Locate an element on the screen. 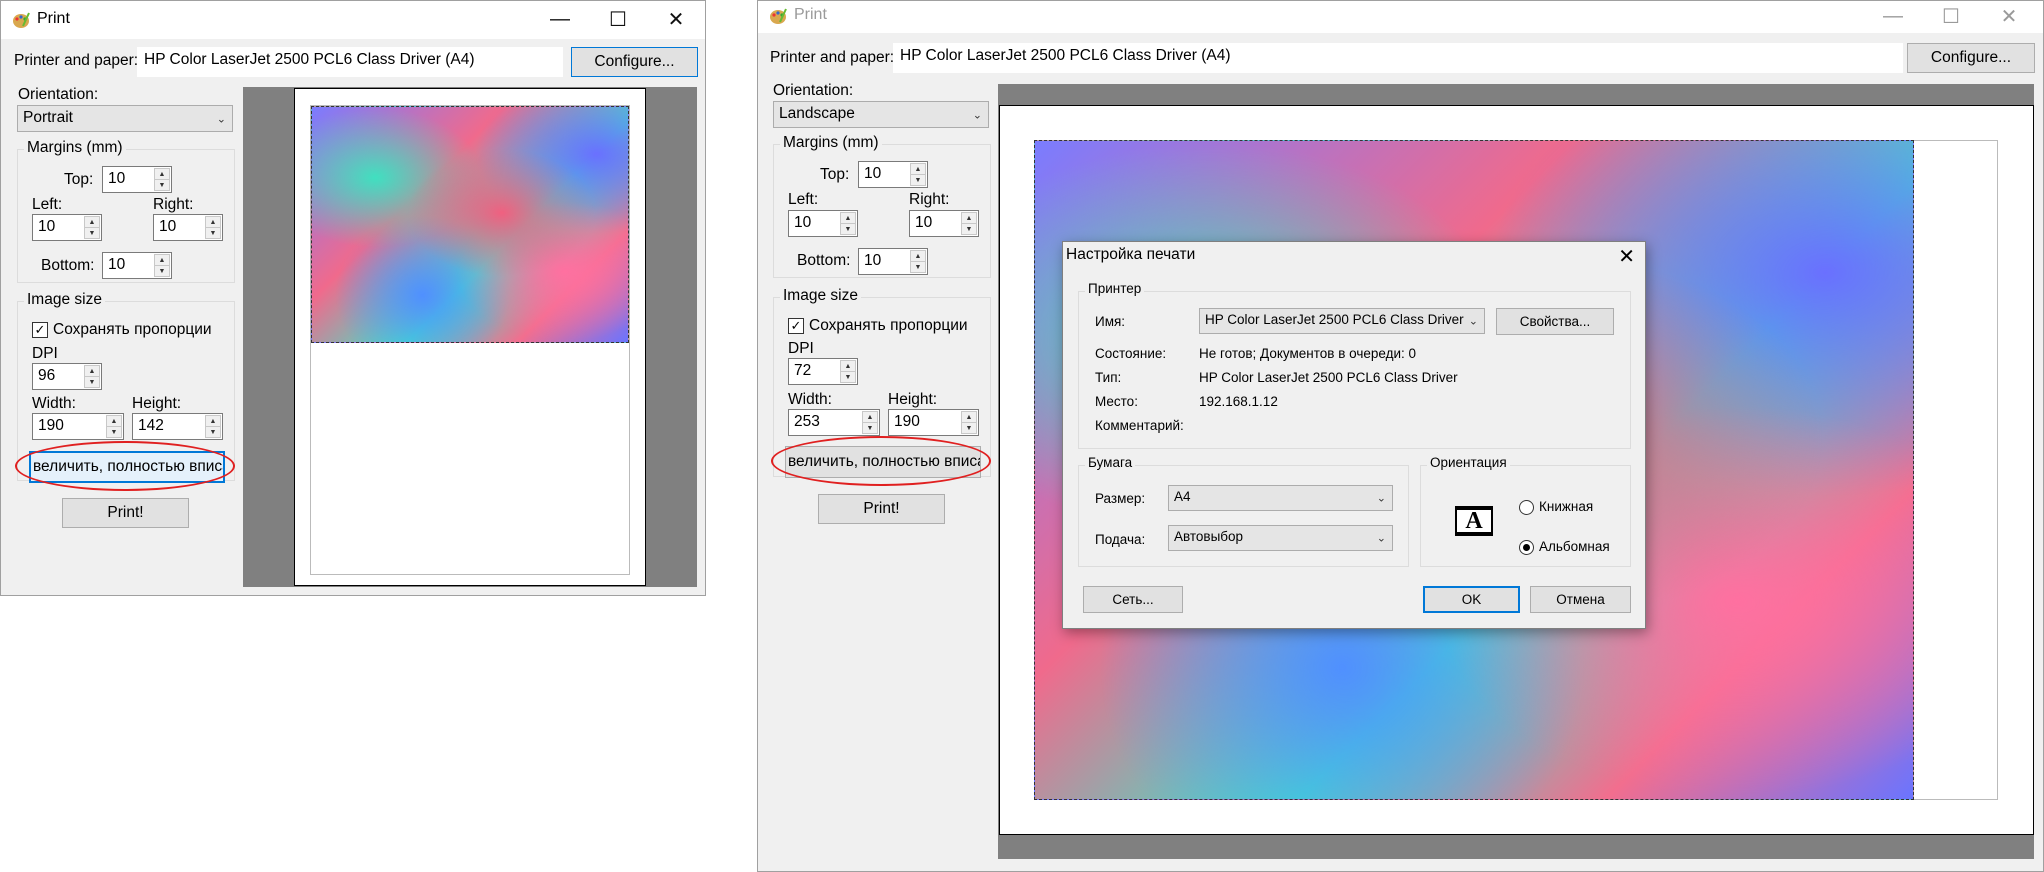 The height and width of the screenshot is (872, 2044). status-label: Состояние: is located at coordinates (1131, 353).